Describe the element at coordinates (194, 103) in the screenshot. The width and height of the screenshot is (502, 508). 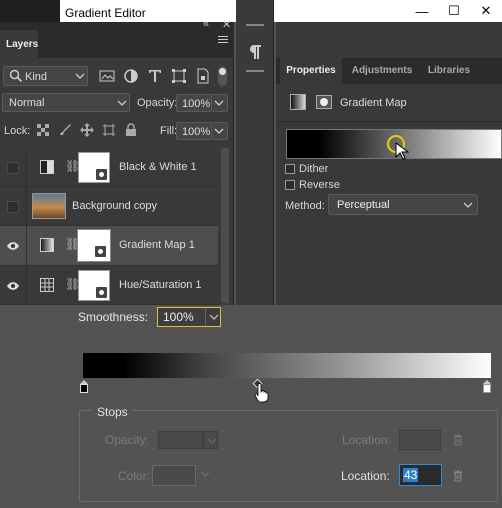
I see `opacity-input: 100%` at that location.